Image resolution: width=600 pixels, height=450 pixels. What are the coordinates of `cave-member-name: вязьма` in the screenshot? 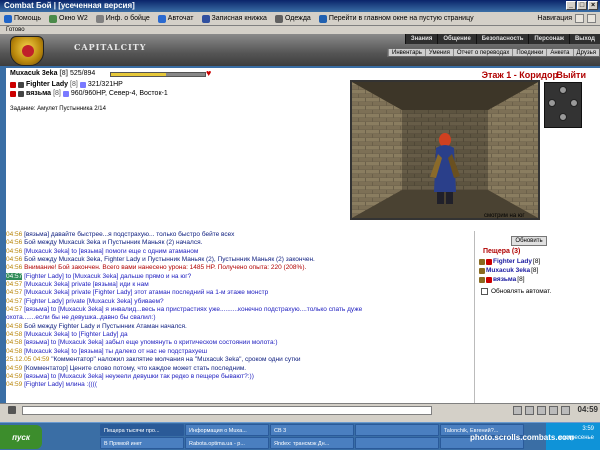 It's located at (504, 279).